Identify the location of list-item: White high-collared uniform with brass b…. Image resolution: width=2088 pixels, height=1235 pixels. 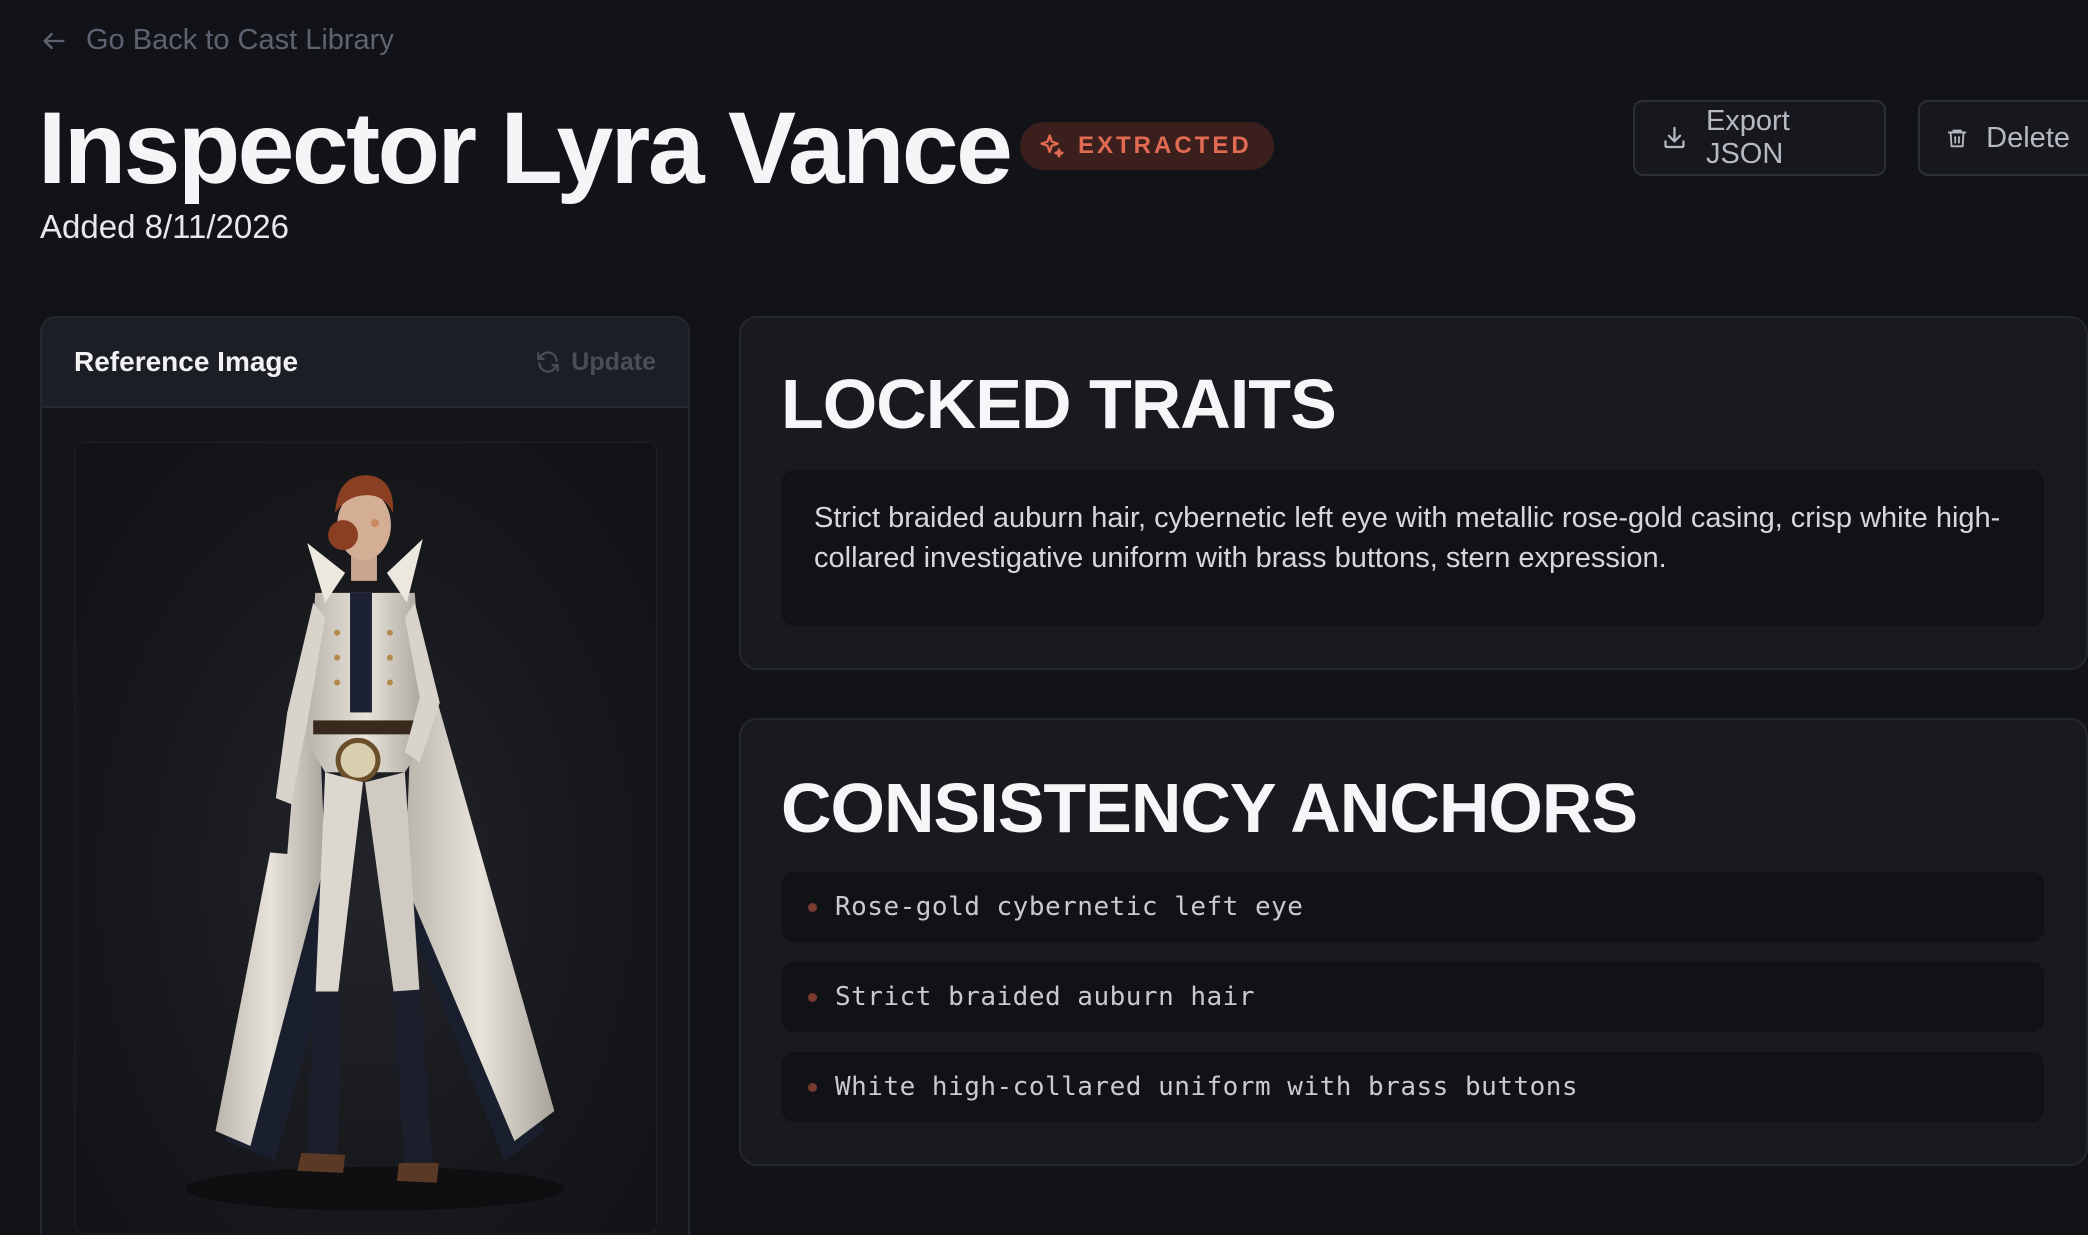
(1413, 1087).